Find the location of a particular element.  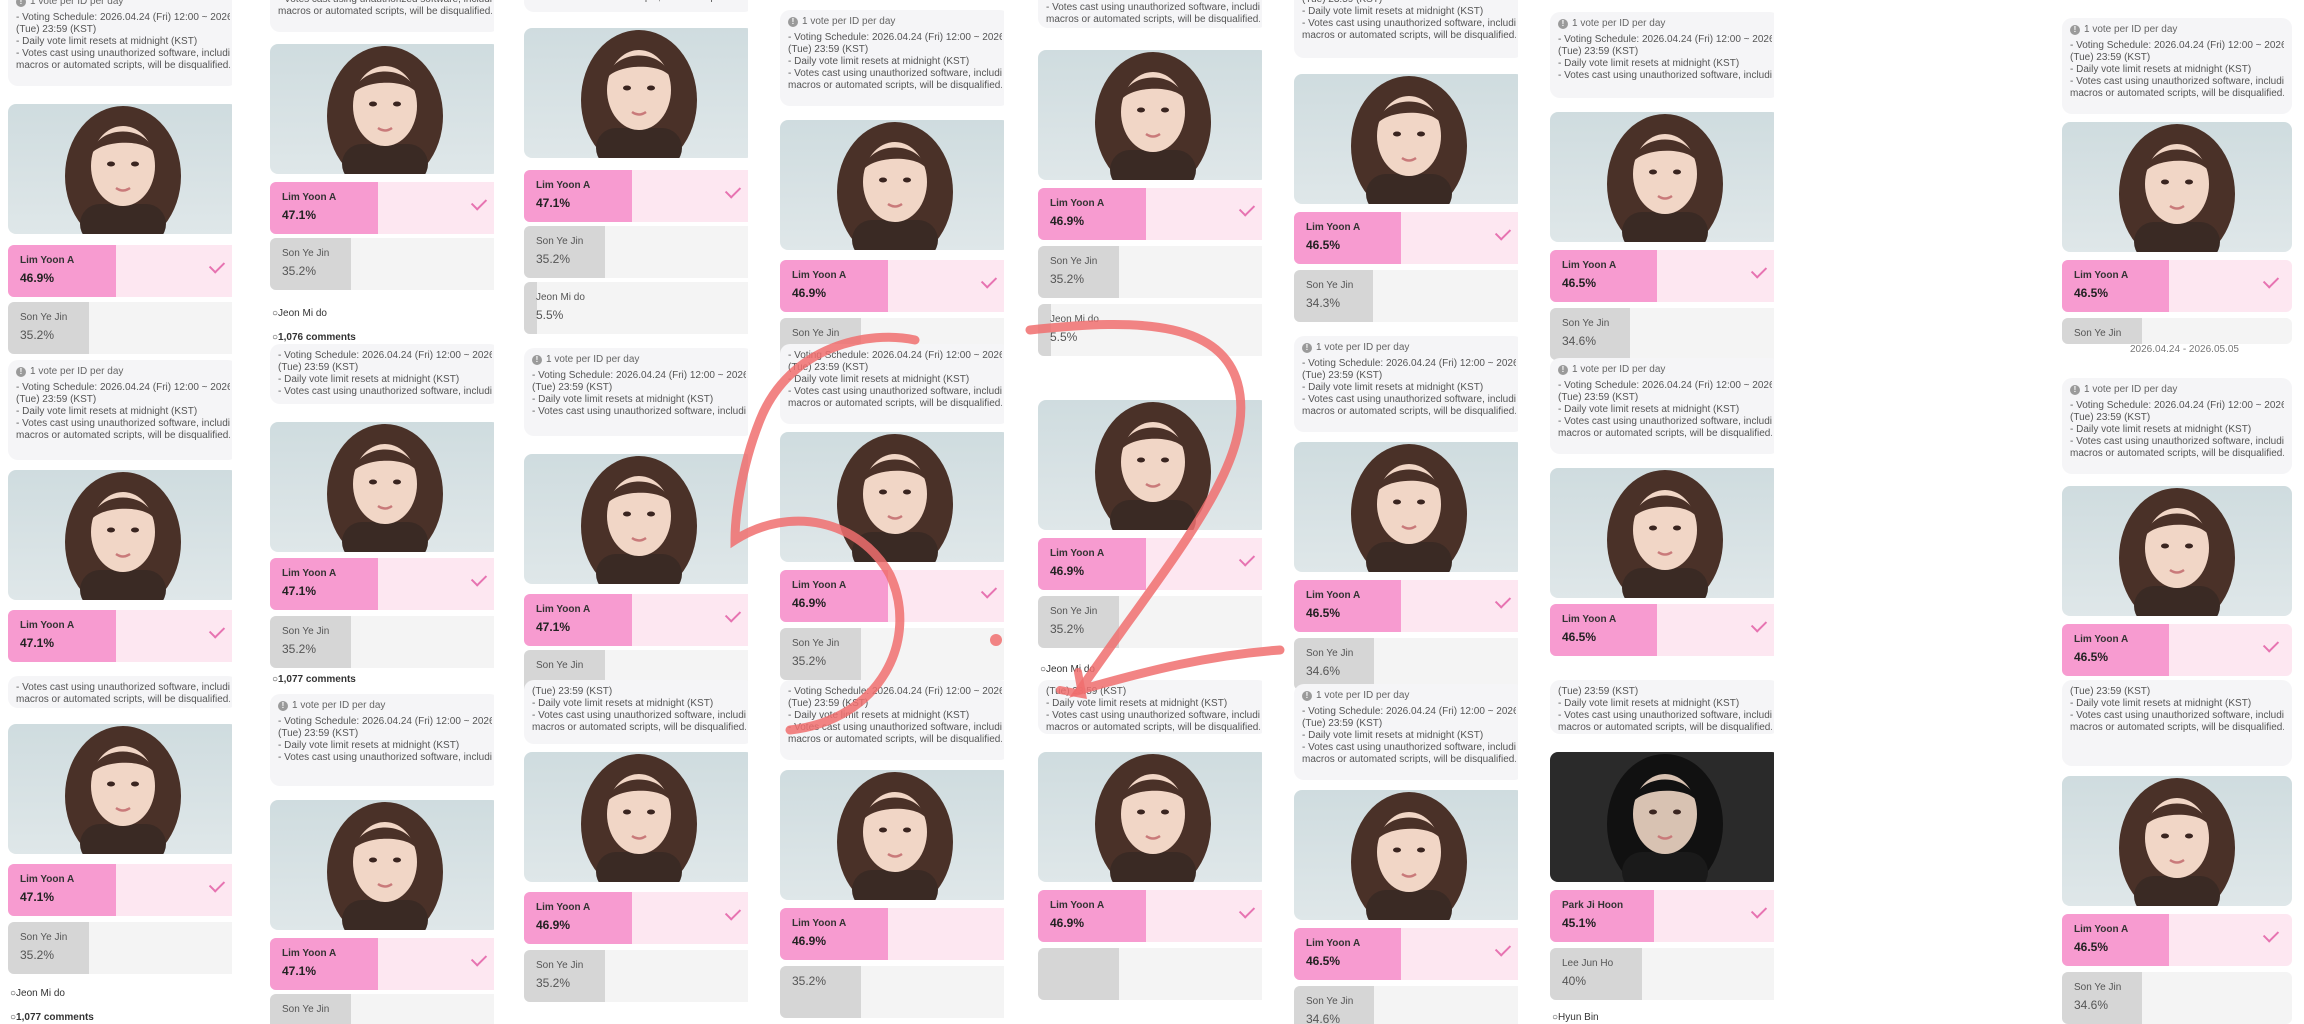

vote-share-bar is located at coordinates (530, 308).